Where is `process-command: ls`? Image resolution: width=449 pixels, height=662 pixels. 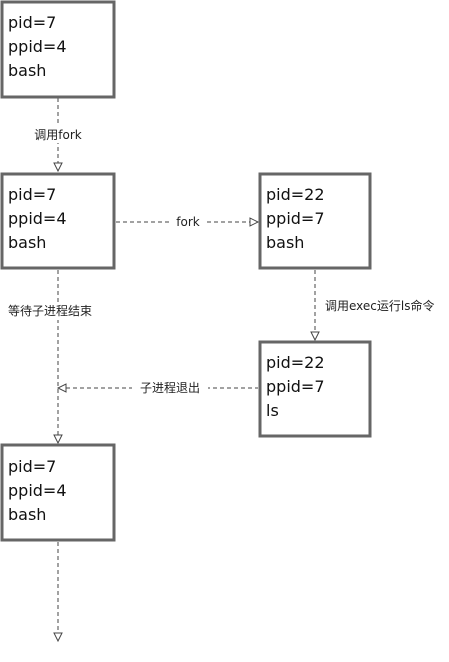 process-command: ls is located at coordinates (272, 410).